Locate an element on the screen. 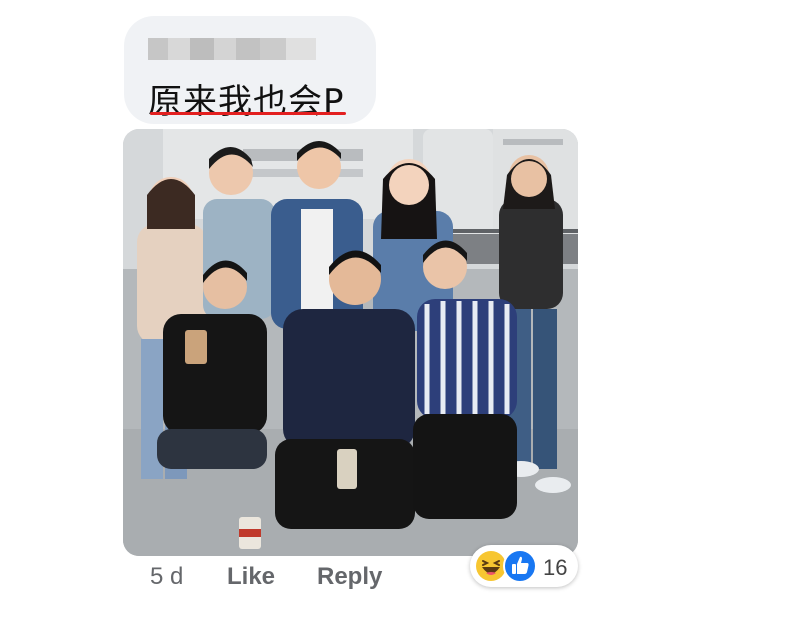 Image resolution: width=800 pixels, height=619 pixels. comment-meta: 5 d Like Reply is located at coordinates (300, 578).